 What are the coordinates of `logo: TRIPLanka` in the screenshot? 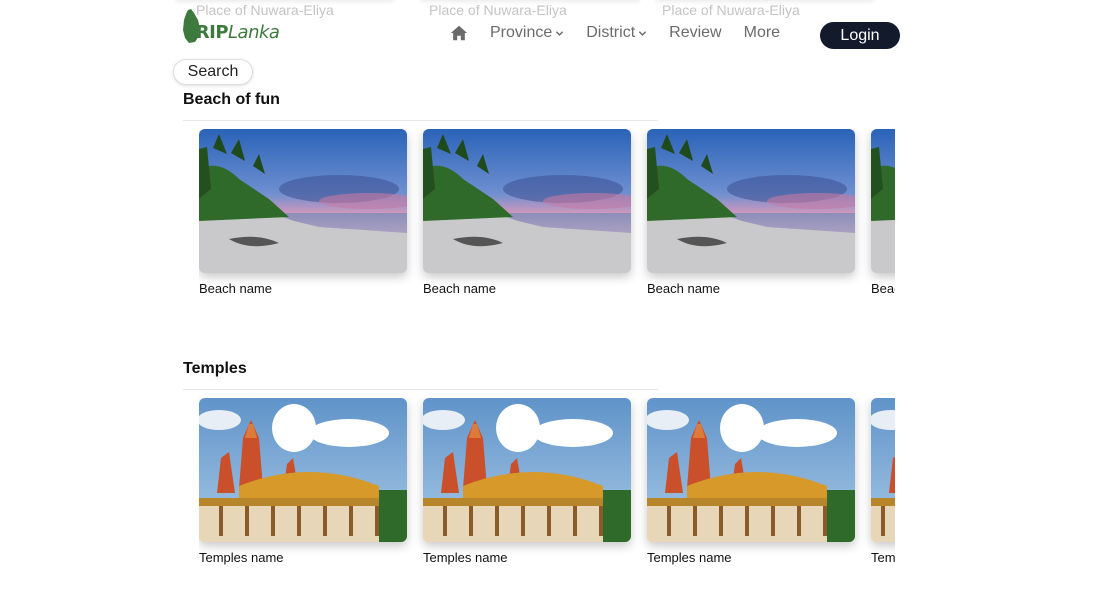 It's located at (231, 27).